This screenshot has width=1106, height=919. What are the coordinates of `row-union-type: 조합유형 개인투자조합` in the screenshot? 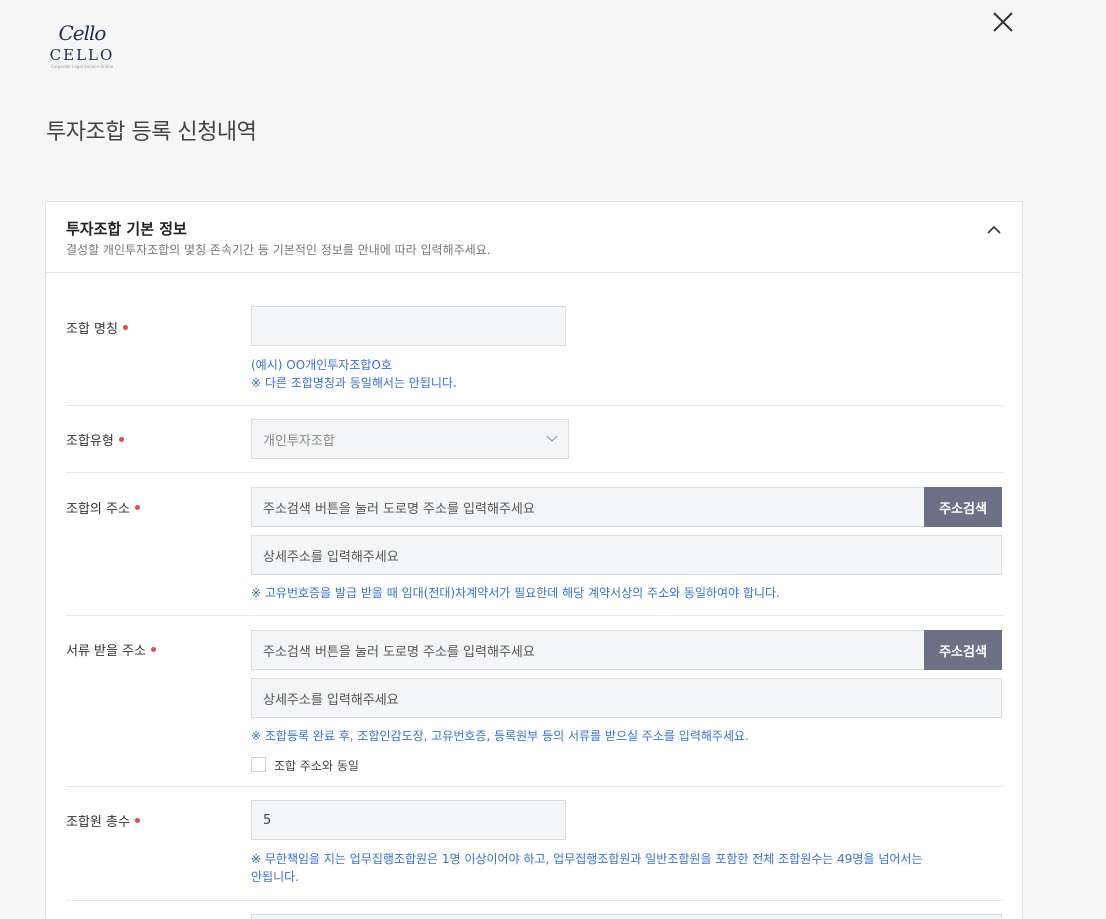 It's located at (534, 439).